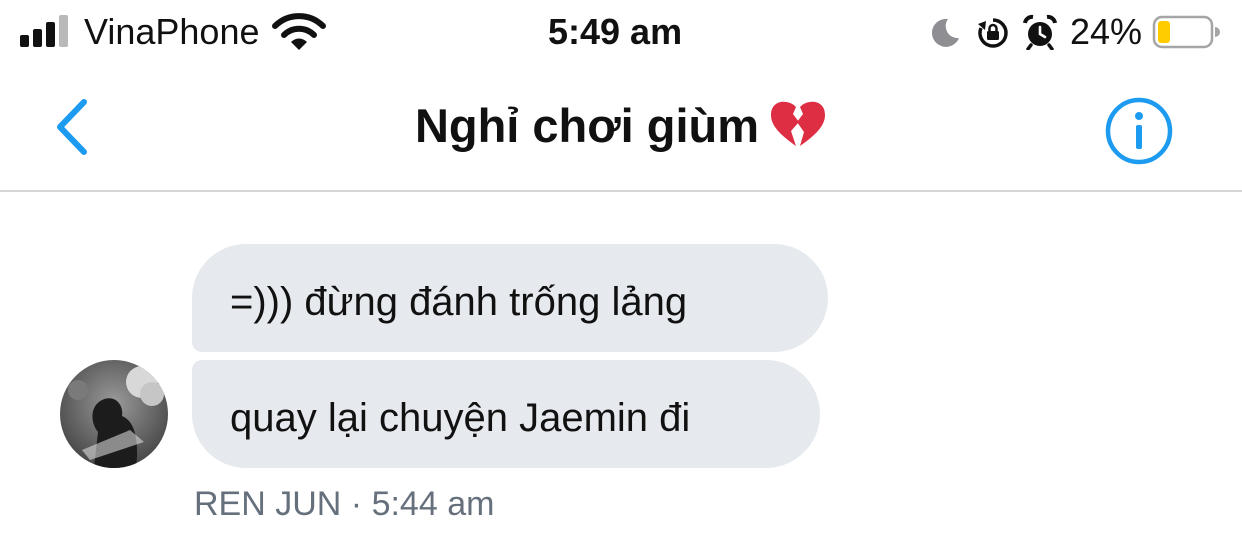  I want to click on avatar, so click(114, 414).